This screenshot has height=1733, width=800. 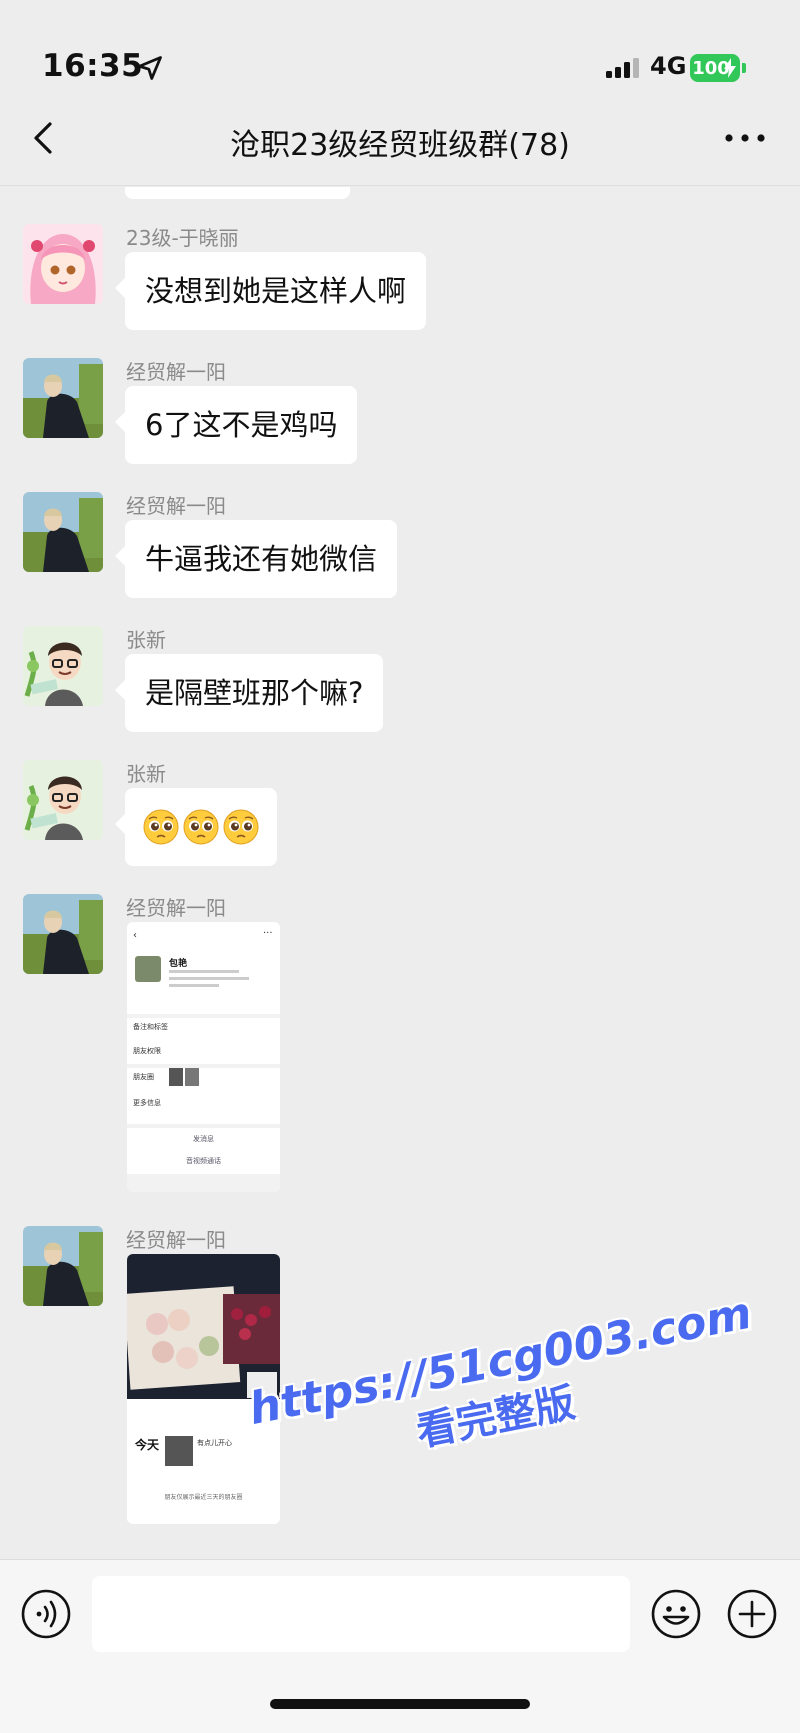 I want to click on message-input, so click(x=361, y=1614).